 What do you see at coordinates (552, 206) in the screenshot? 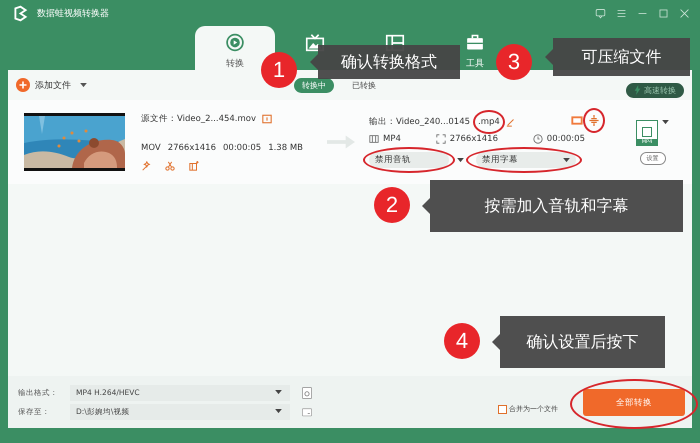
I see `callout-tooltip: 按需加入音轨和字幕` at bounding box center [552, 206].